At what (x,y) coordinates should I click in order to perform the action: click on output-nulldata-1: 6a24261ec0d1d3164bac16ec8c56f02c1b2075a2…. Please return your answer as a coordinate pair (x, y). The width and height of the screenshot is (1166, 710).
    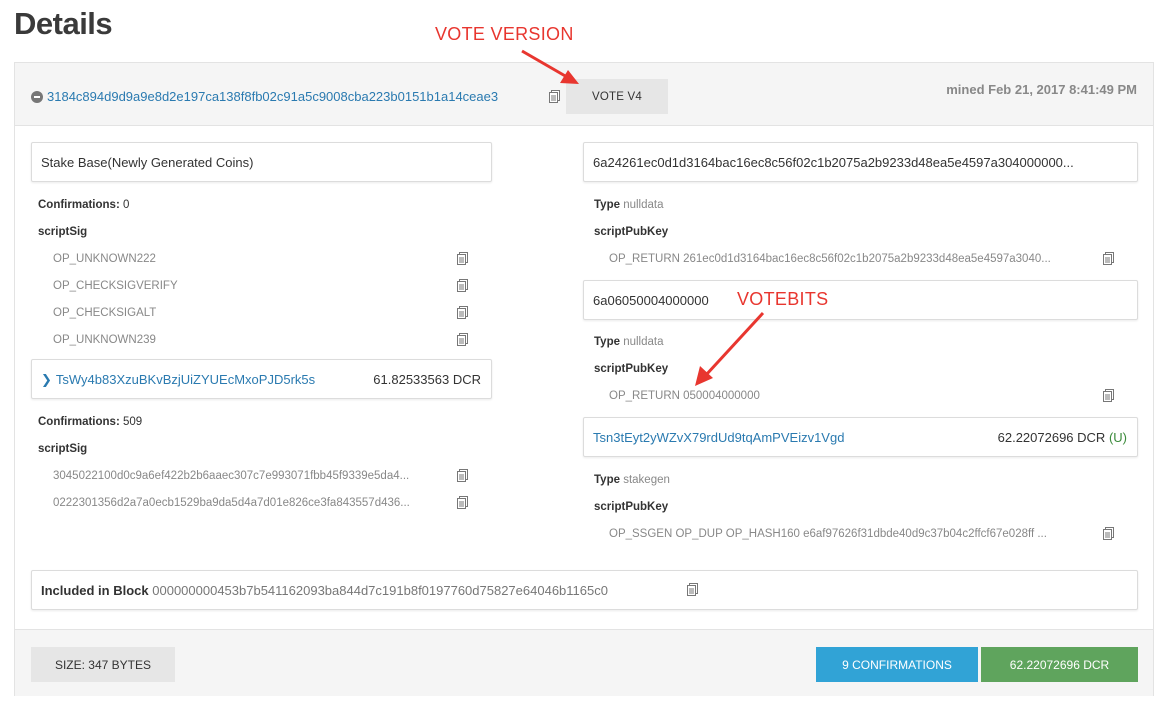
    Looking at the image, I should click on (860, 162).